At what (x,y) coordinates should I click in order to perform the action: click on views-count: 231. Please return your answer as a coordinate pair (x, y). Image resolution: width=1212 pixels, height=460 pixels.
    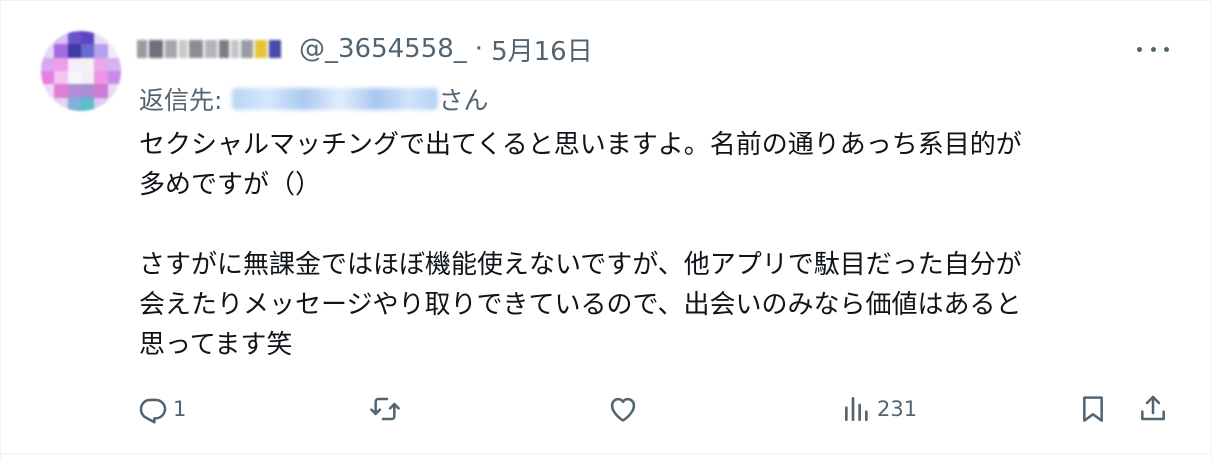
    Looking at the image, I should click on (897, 409).